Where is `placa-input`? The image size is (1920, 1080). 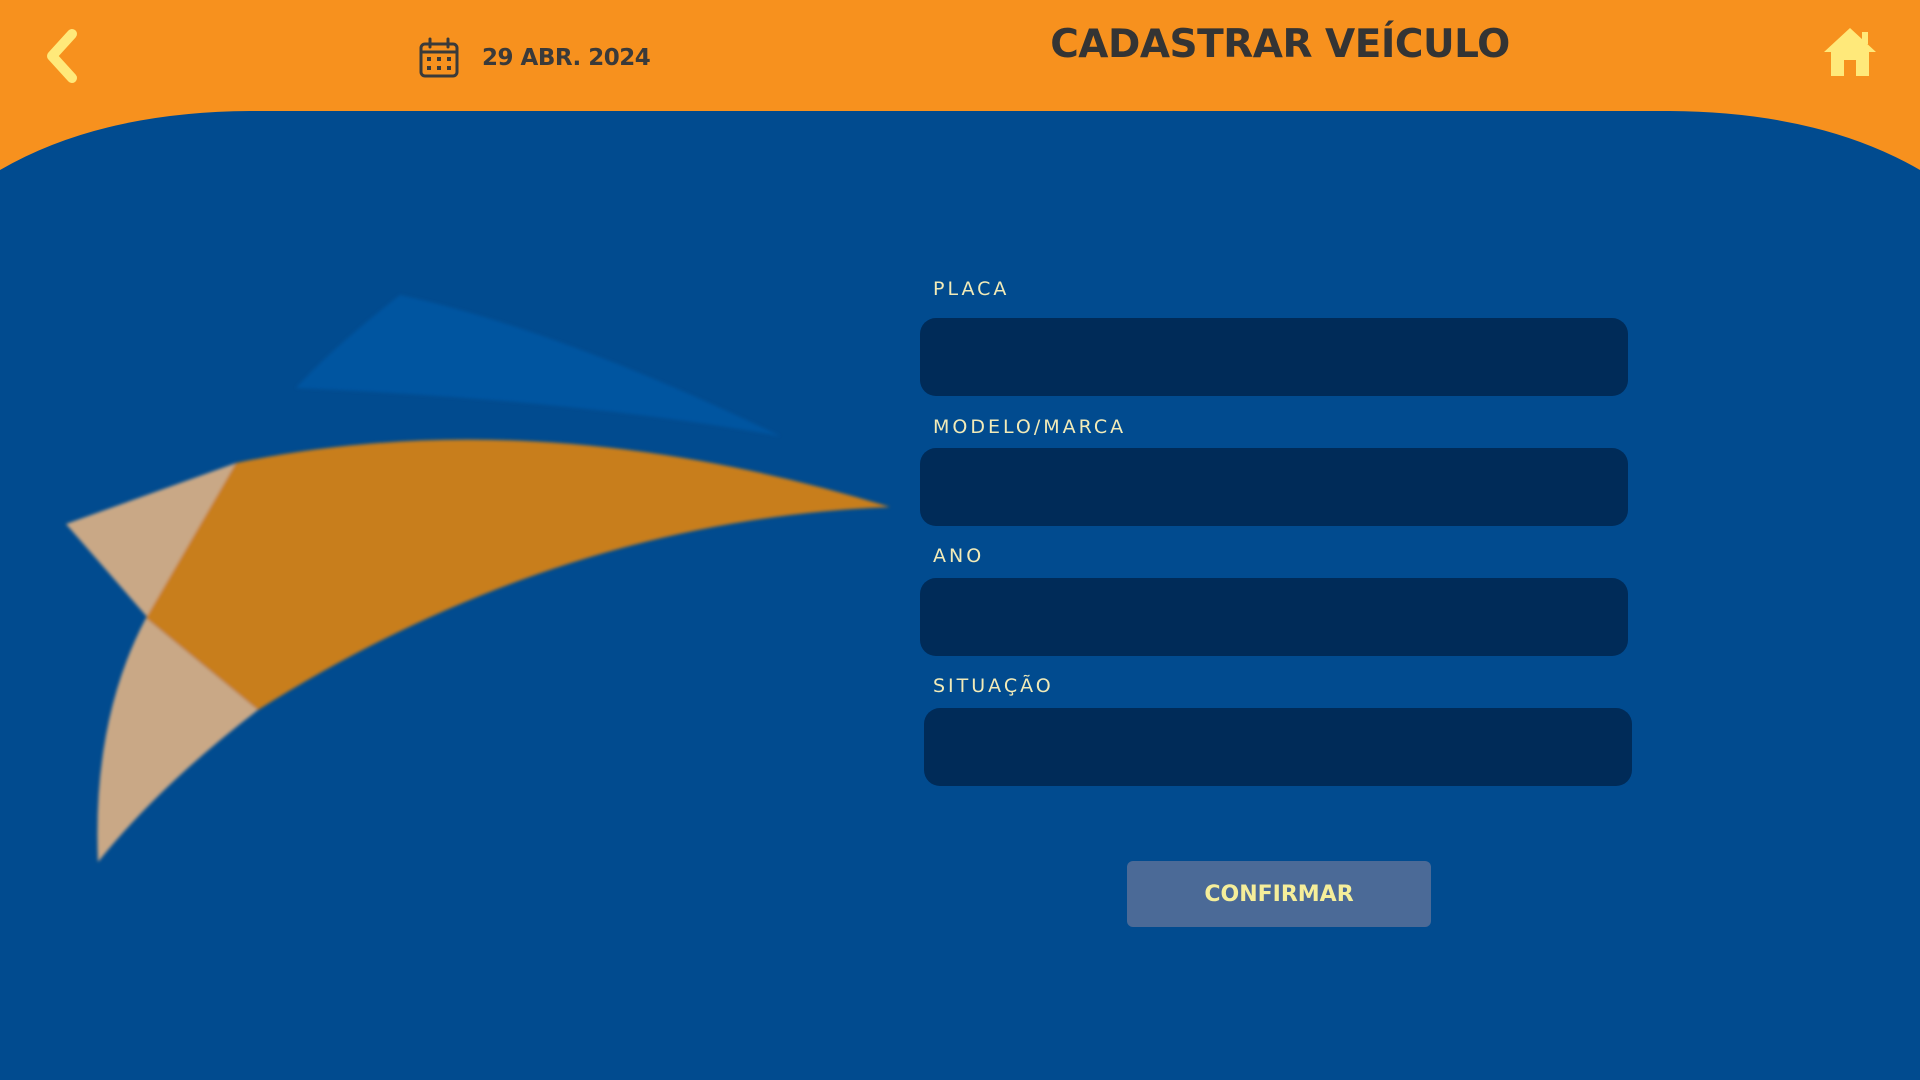 placa-input is located at coordinates (1274, 357).